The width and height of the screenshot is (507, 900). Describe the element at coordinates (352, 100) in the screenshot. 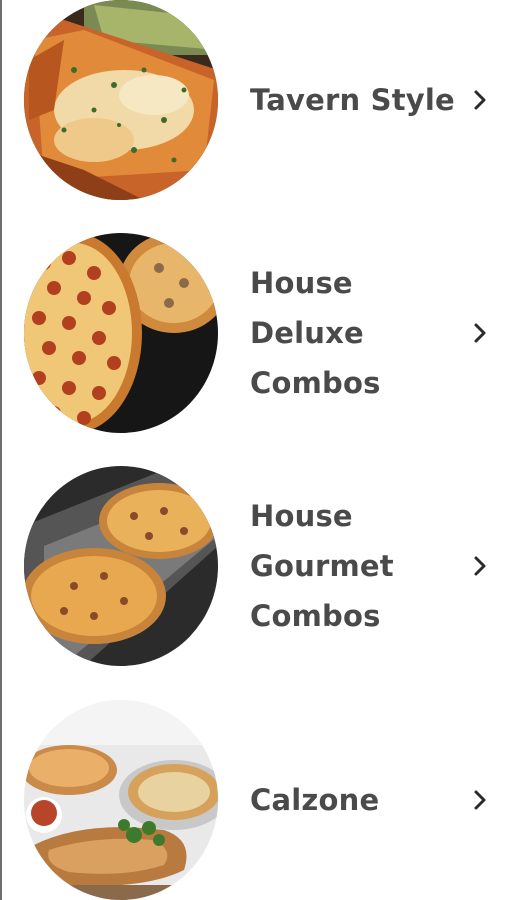

I see `menu-item-label: Tavern Style` at that location.